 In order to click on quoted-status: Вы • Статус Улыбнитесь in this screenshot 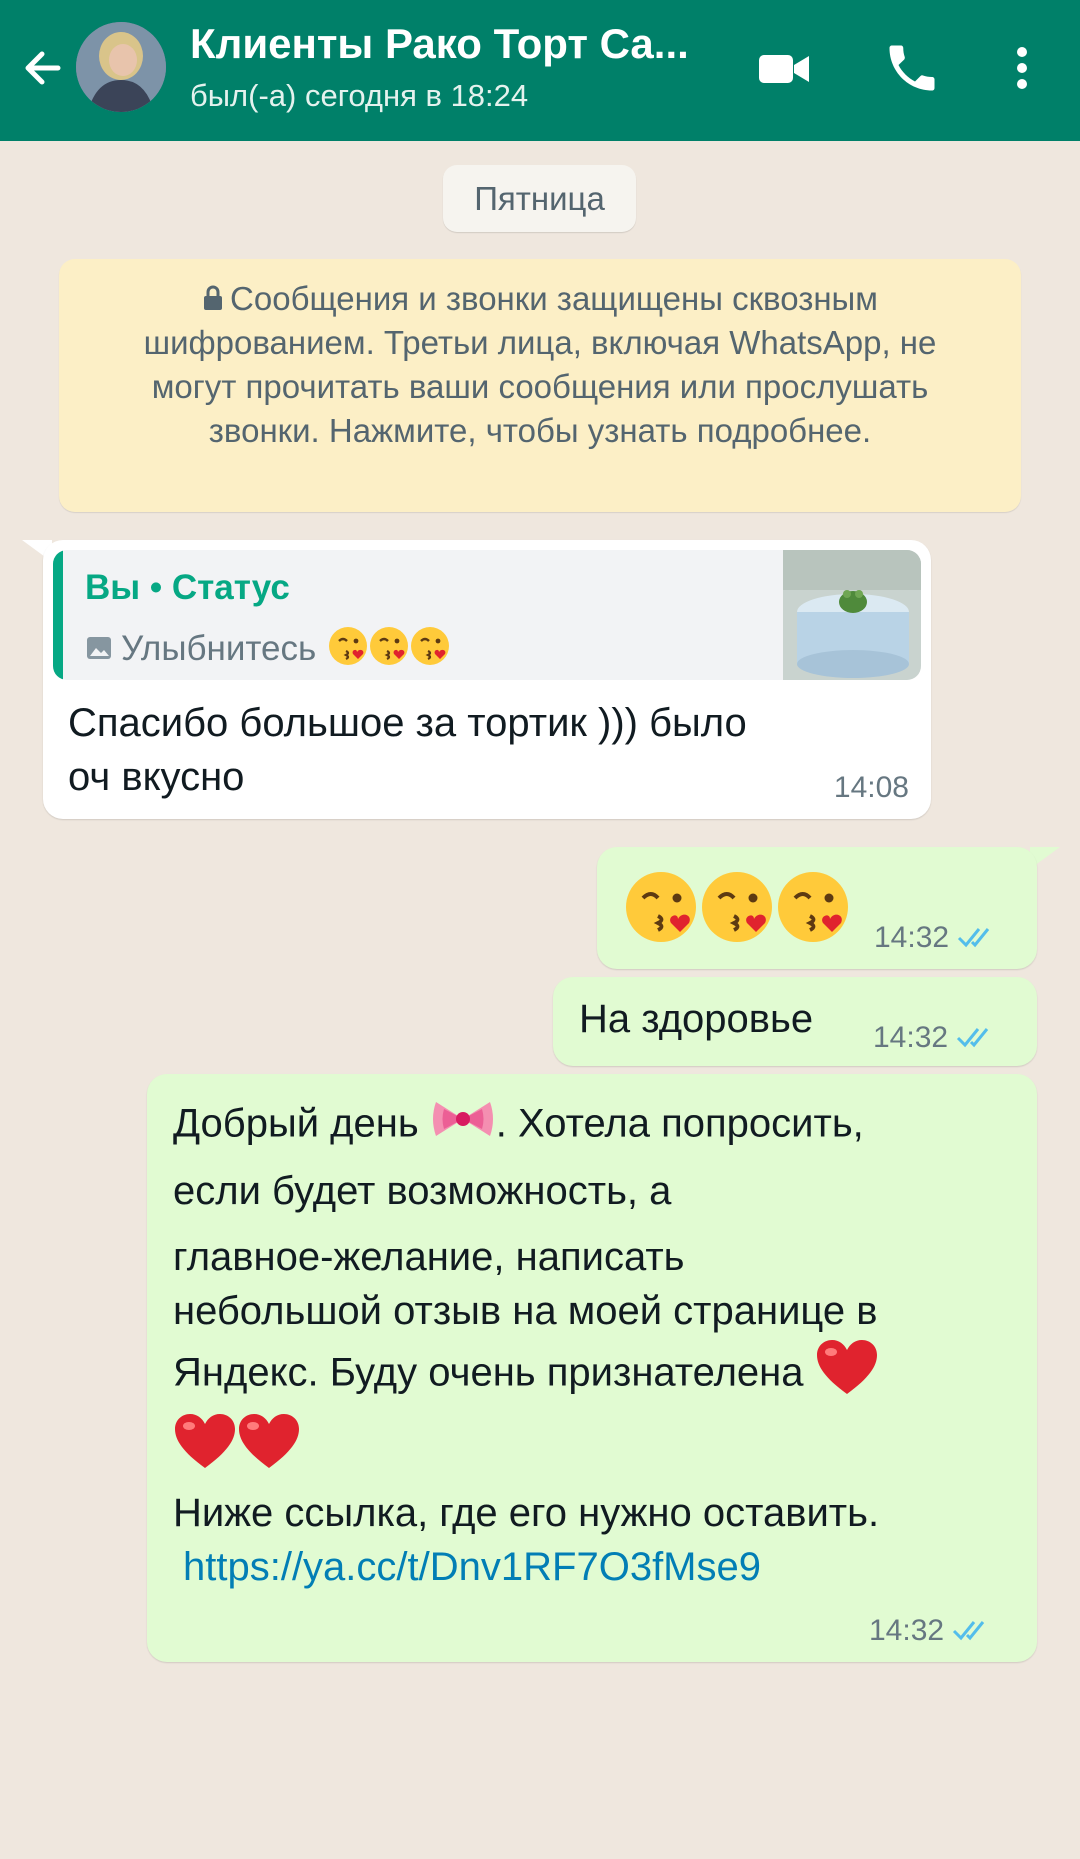, I will do `click(487, 615)`.